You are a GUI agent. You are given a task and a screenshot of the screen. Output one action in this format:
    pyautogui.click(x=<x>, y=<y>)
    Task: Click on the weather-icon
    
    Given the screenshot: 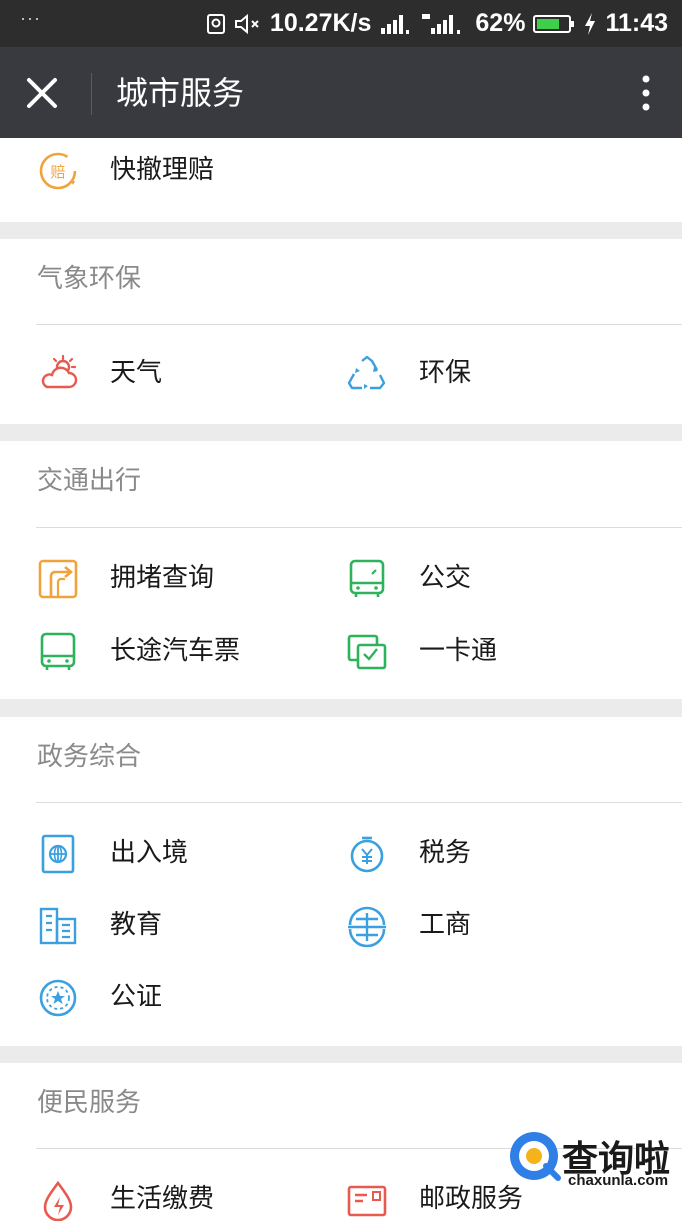 What is the action you would take?
    pyautogui.click(x=58, y=374)
    